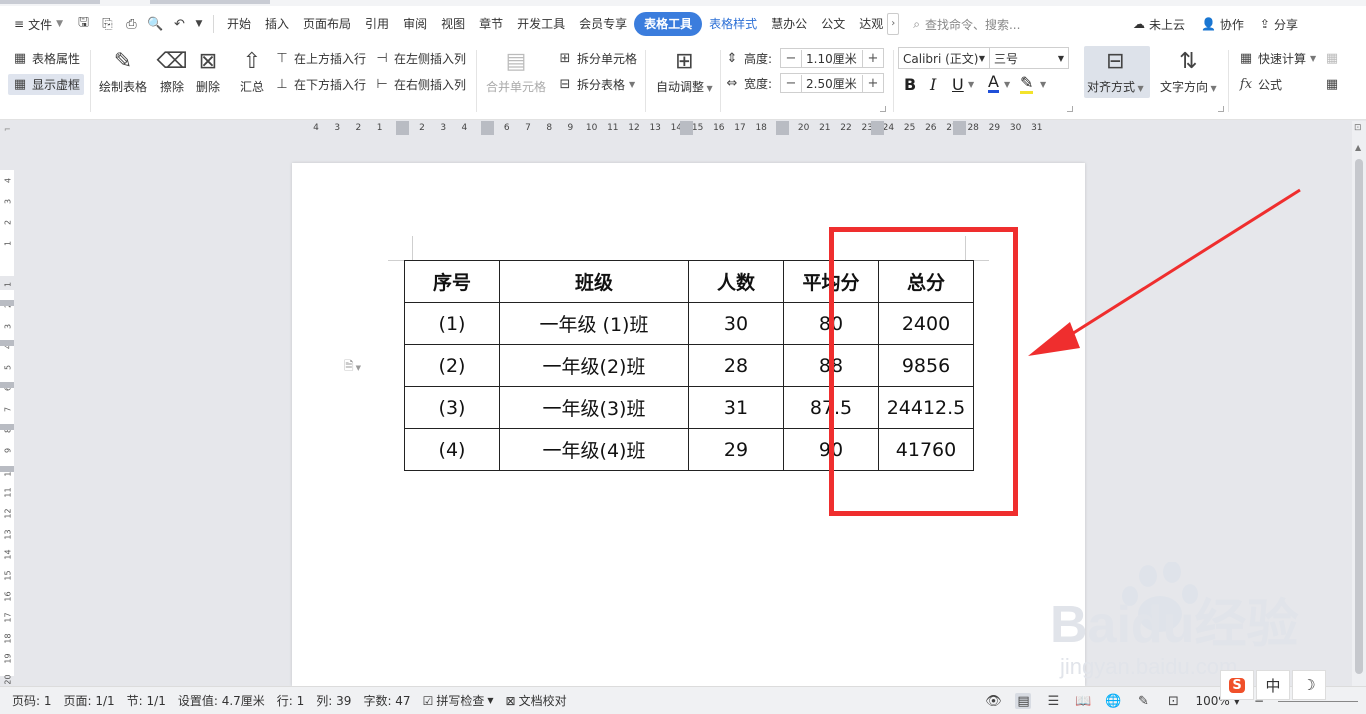 This screenshot has width=1366, height=714. Describe the element at coordinates (7, 303) in the screenshot. I see `row-marker` at that location.